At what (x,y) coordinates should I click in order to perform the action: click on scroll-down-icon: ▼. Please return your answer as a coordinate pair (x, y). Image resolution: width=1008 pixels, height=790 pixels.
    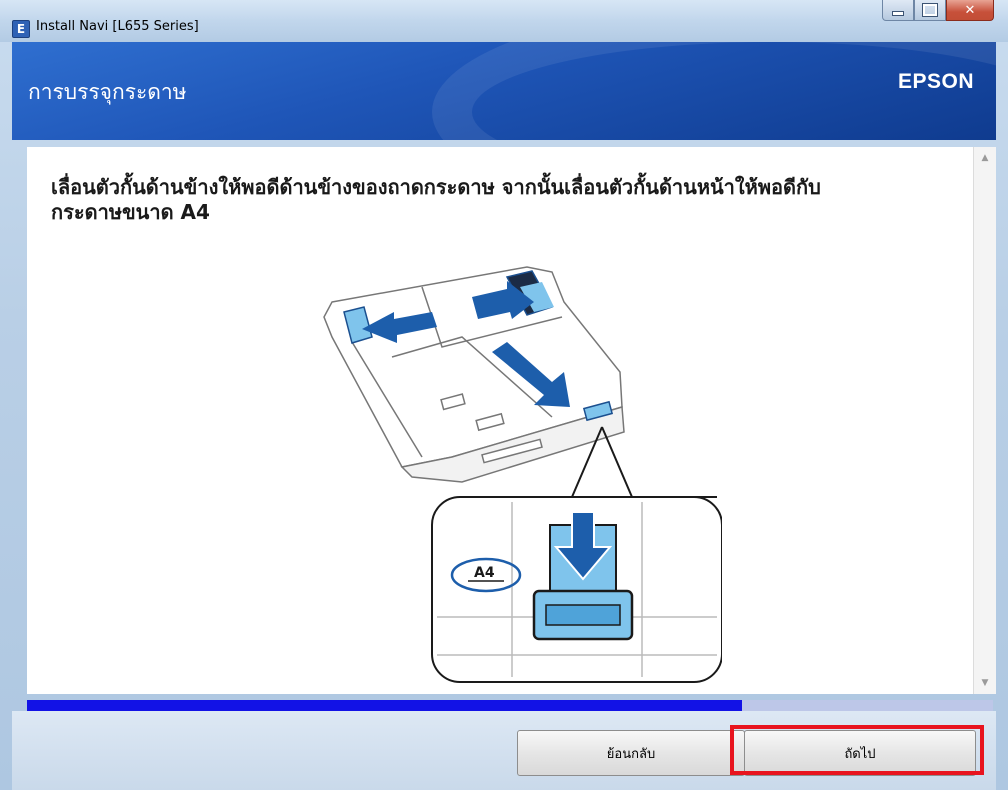
    Looking at the image, I should click on (985, 683).